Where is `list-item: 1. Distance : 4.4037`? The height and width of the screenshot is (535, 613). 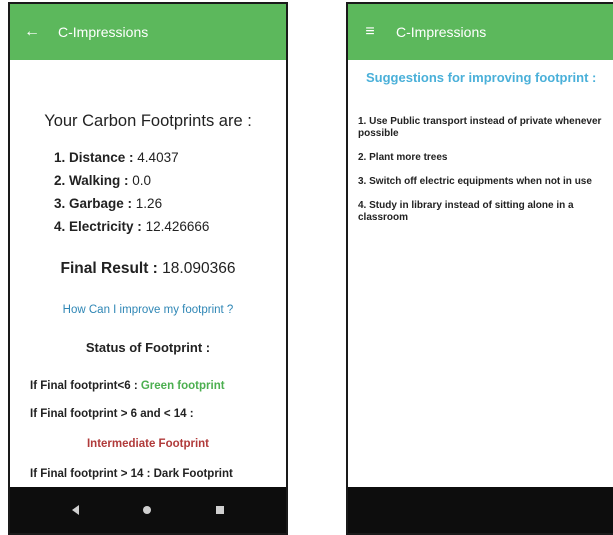
list-item: 1. Distance : 4.4037 is located at coordinates (131, 161).